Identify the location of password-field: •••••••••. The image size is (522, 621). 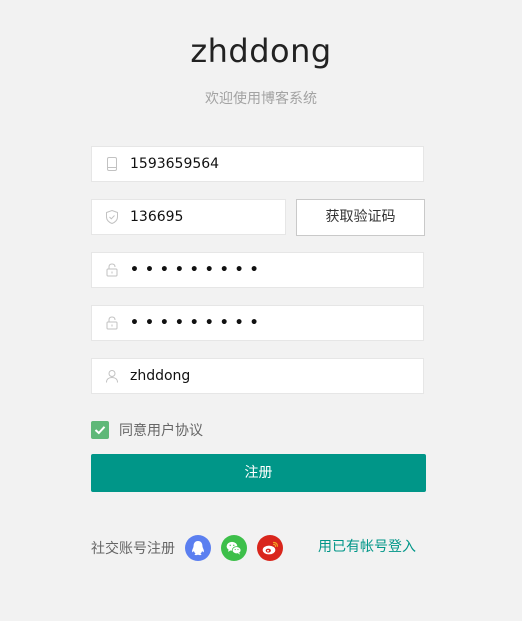
(257, 270).